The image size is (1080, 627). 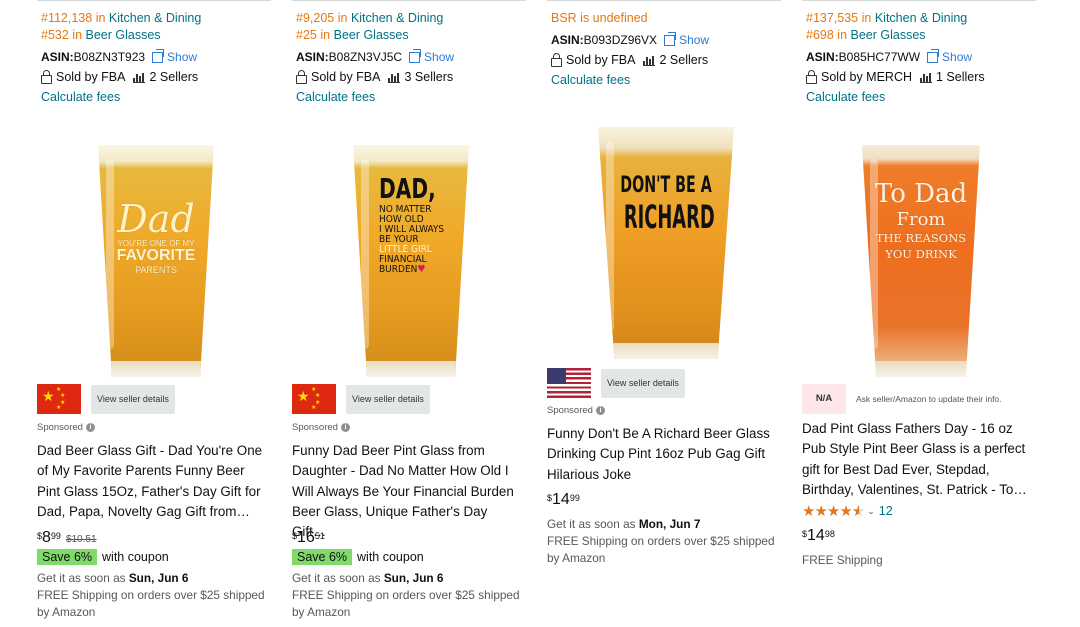 What do you see at coordinates (926, 77) in the screenshot?
I see `bar-chart-icon` at bounding box center [926, 77].